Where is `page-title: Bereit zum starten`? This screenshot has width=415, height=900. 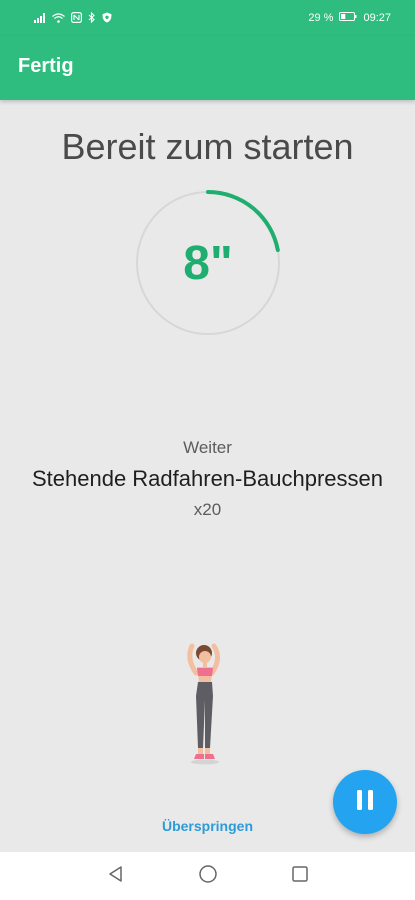 page-title: Bereit zum starten is located at coordinates (207, 146).